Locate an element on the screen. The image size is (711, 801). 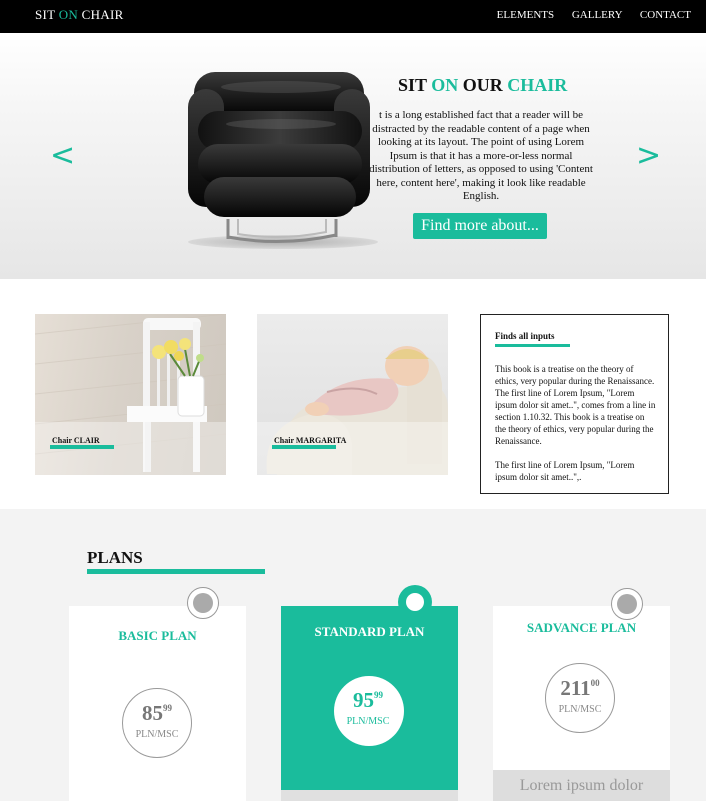
brand-logo: SIT ON CHAIR is located at coordinates (79, 15).